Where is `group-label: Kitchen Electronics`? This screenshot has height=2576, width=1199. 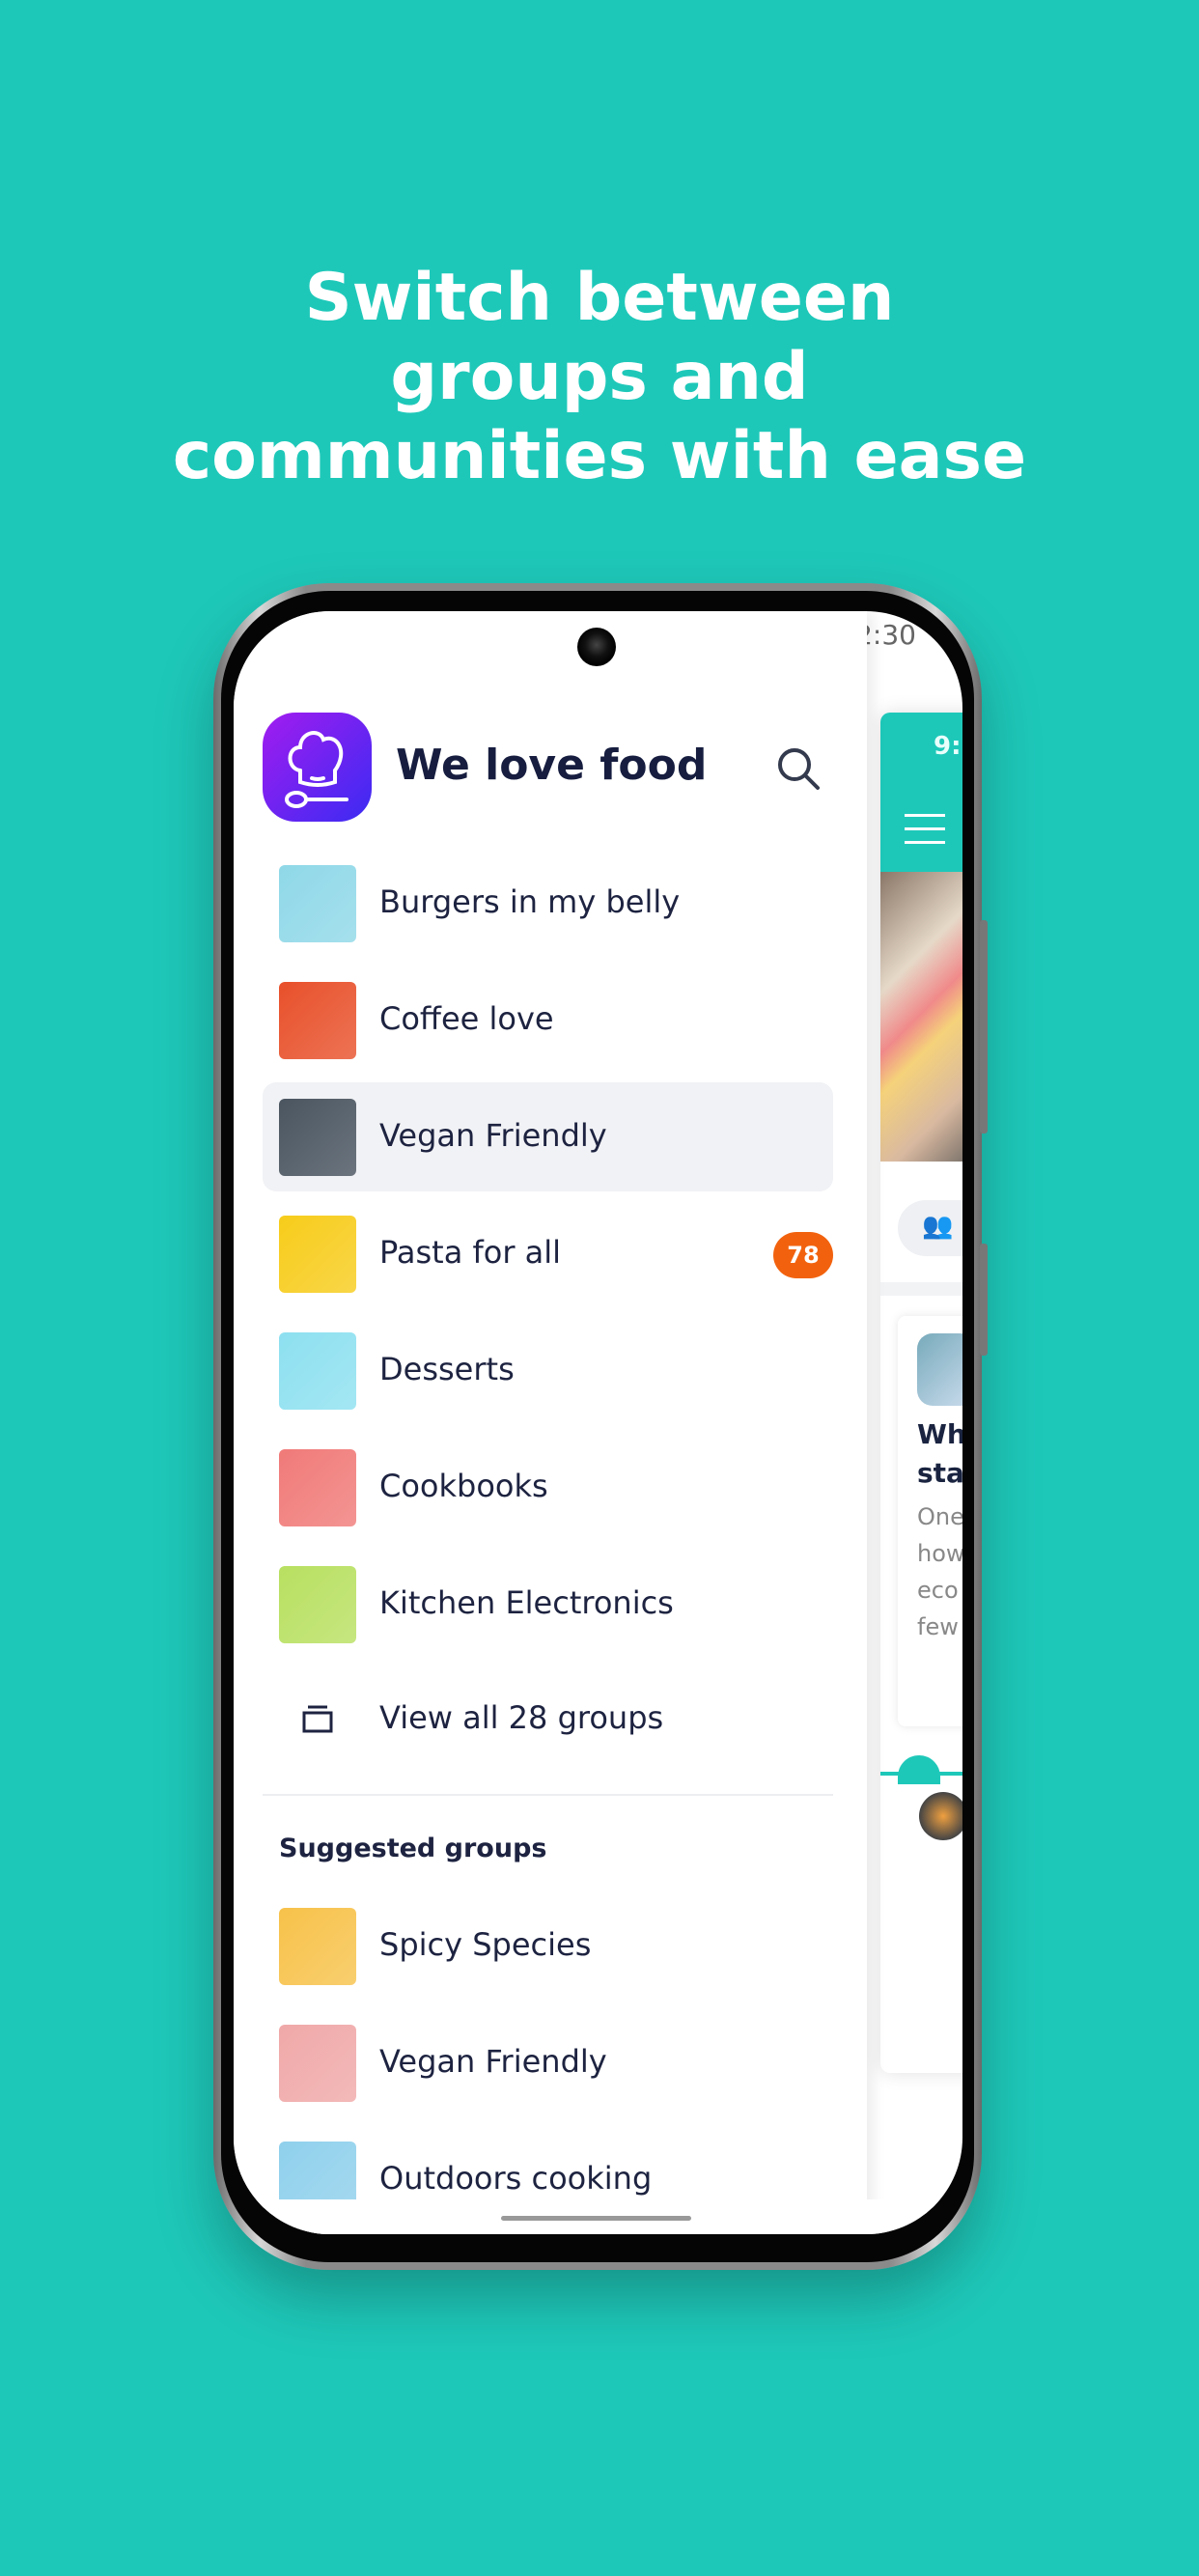 group-label: Kitchen Electronics is located at coordinates (526, 1603).